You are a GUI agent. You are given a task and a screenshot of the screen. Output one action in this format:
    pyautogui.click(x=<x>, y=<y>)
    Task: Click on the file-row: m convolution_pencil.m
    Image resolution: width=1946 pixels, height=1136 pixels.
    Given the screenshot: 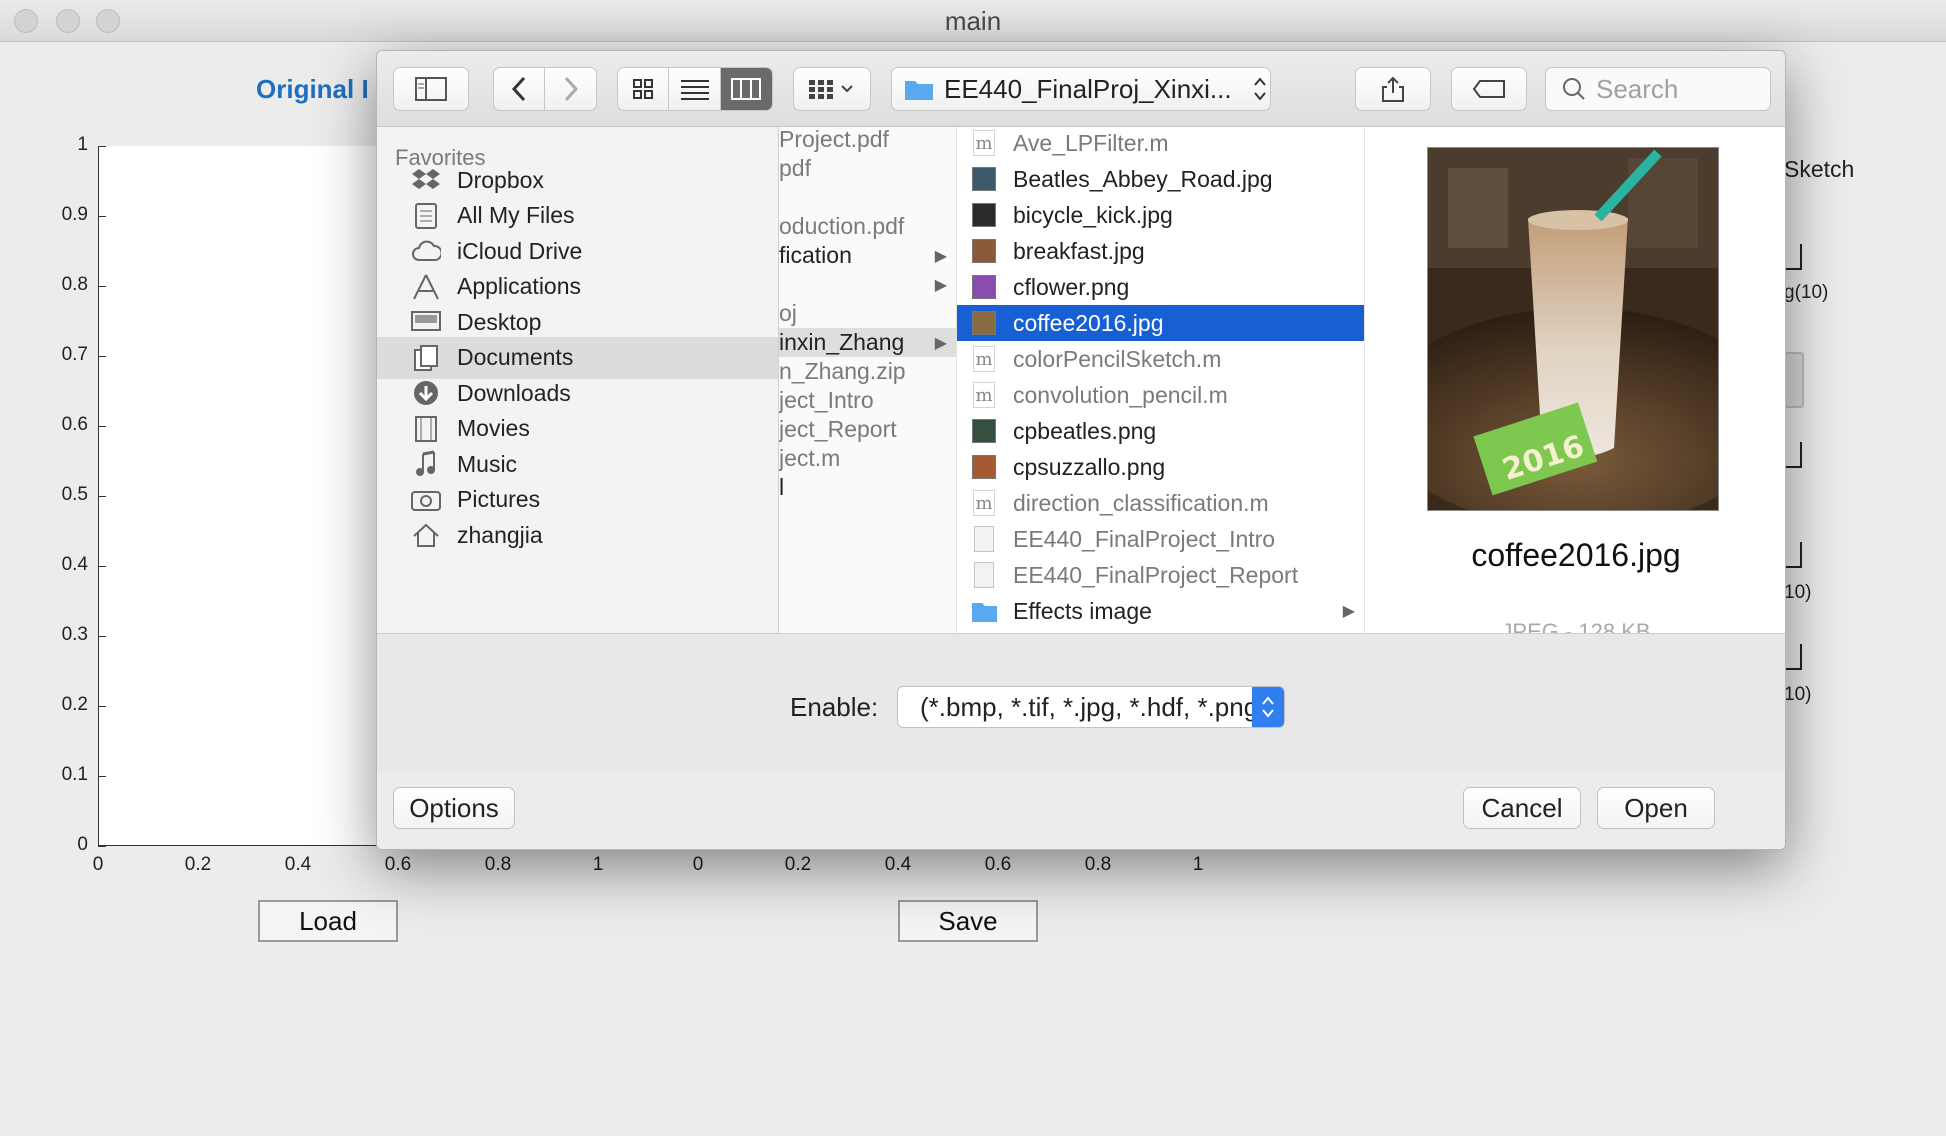 What is the action you would take?
    pyautogui.click(x=1160, y=395)
    